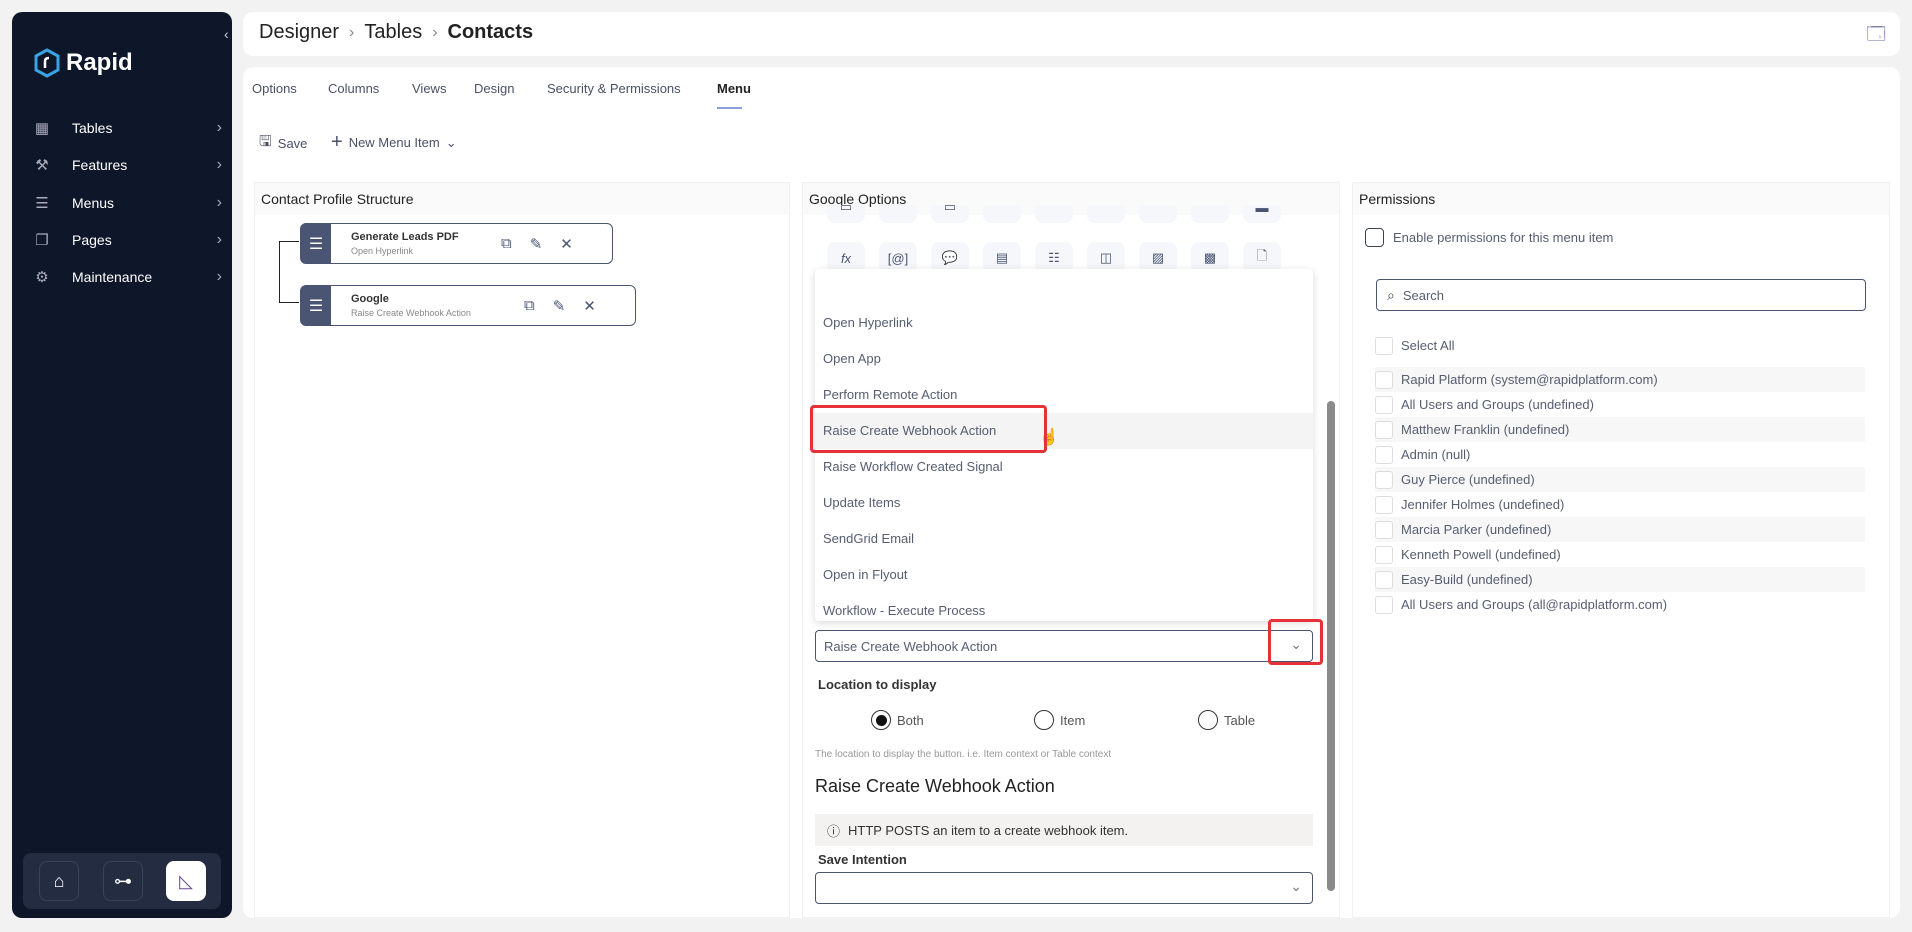 This screenshot has height=932, width=1912. Describe the element at coordinates (1620, 404) in the screenshot. I see `user-row: All Users and Groups (undefined)` at that location.